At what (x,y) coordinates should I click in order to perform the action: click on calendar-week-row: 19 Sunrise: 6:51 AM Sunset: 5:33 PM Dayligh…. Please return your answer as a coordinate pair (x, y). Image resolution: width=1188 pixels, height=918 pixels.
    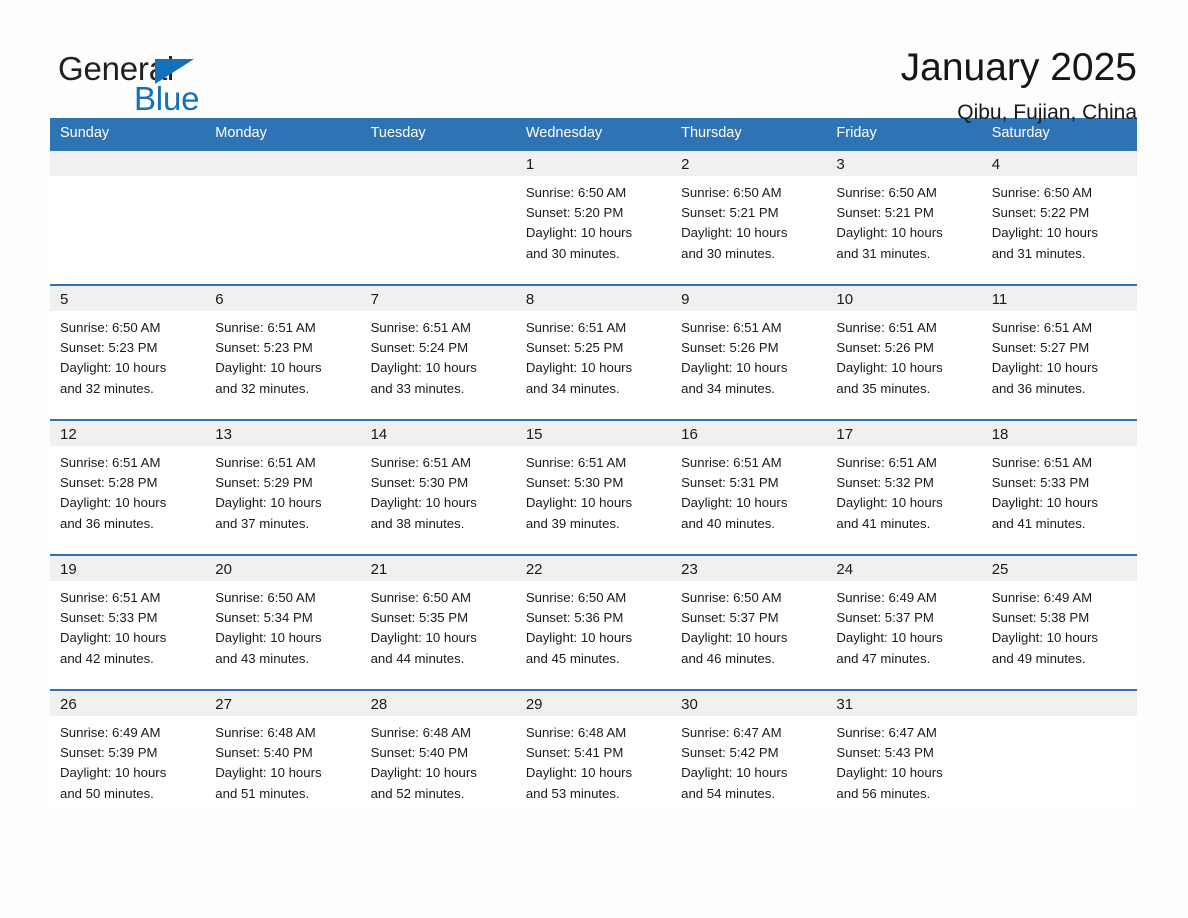
    Looking at the image, I should click on (593, 622).